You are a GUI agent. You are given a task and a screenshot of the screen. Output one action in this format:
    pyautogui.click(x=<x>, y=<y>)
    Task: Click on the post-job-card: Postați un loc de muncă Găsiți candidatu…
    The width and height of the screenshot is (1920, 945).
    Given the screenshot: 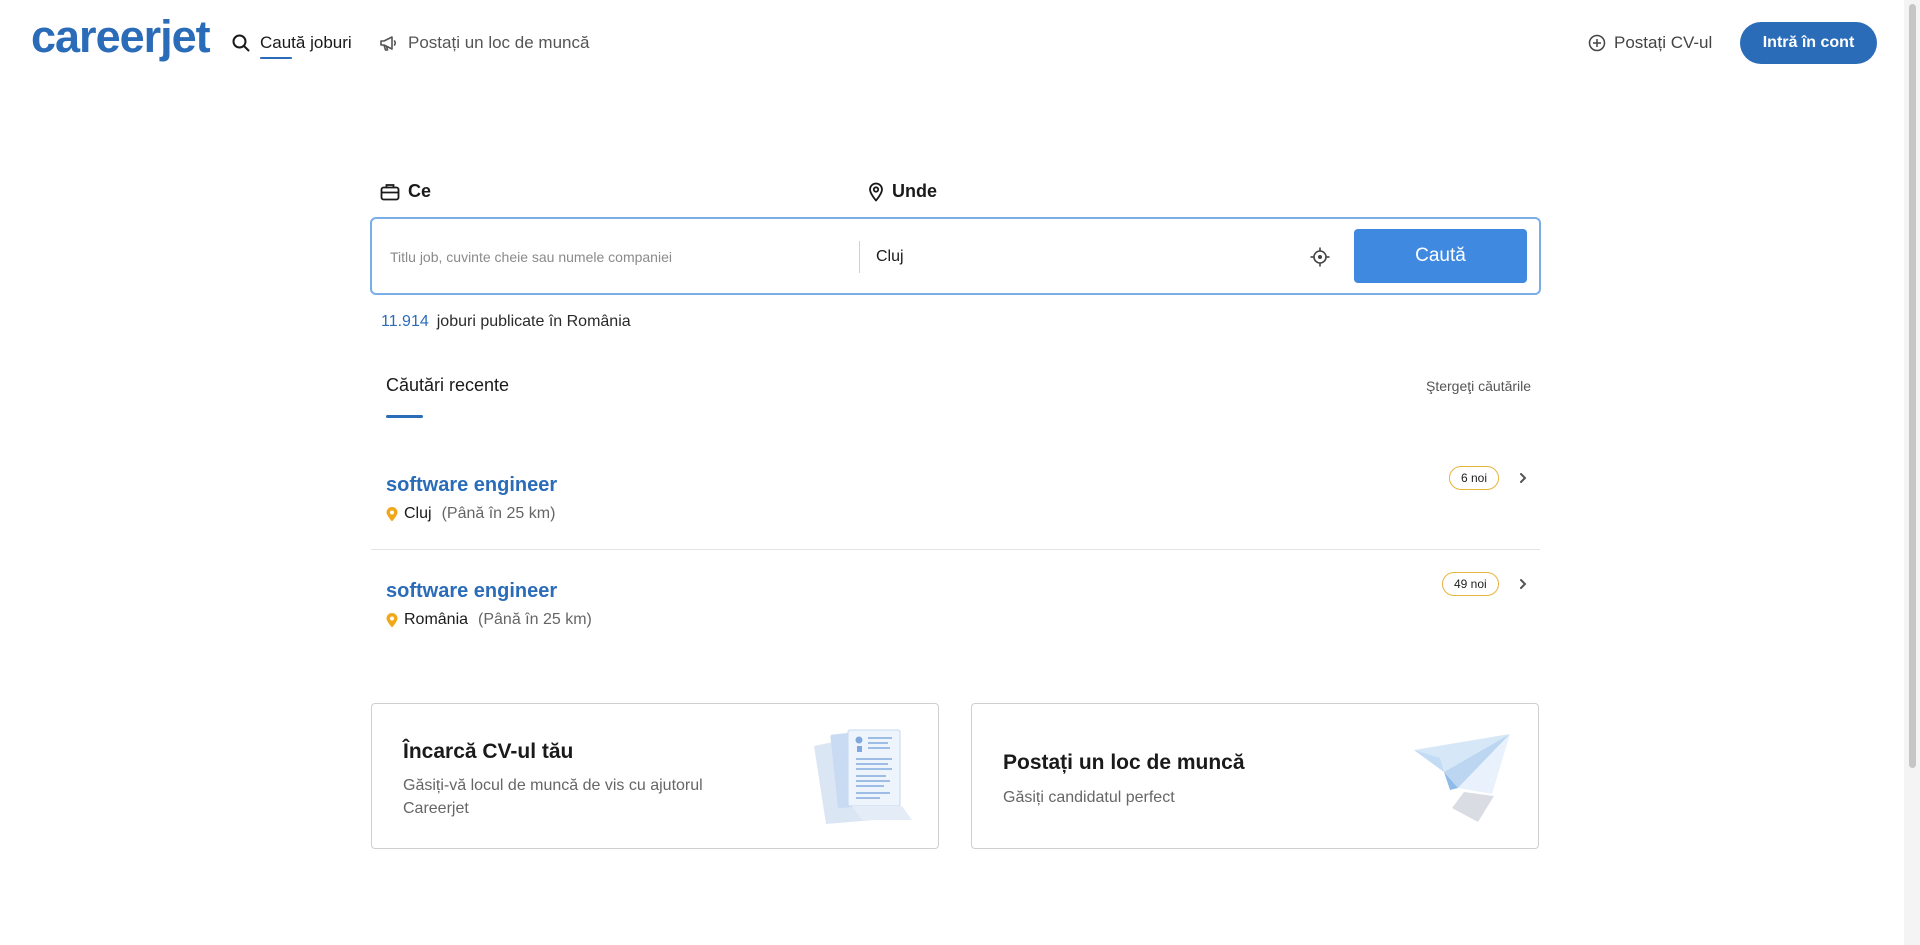 What is the action you would take?
    pyautogui.click(x=1255, y=776)
    